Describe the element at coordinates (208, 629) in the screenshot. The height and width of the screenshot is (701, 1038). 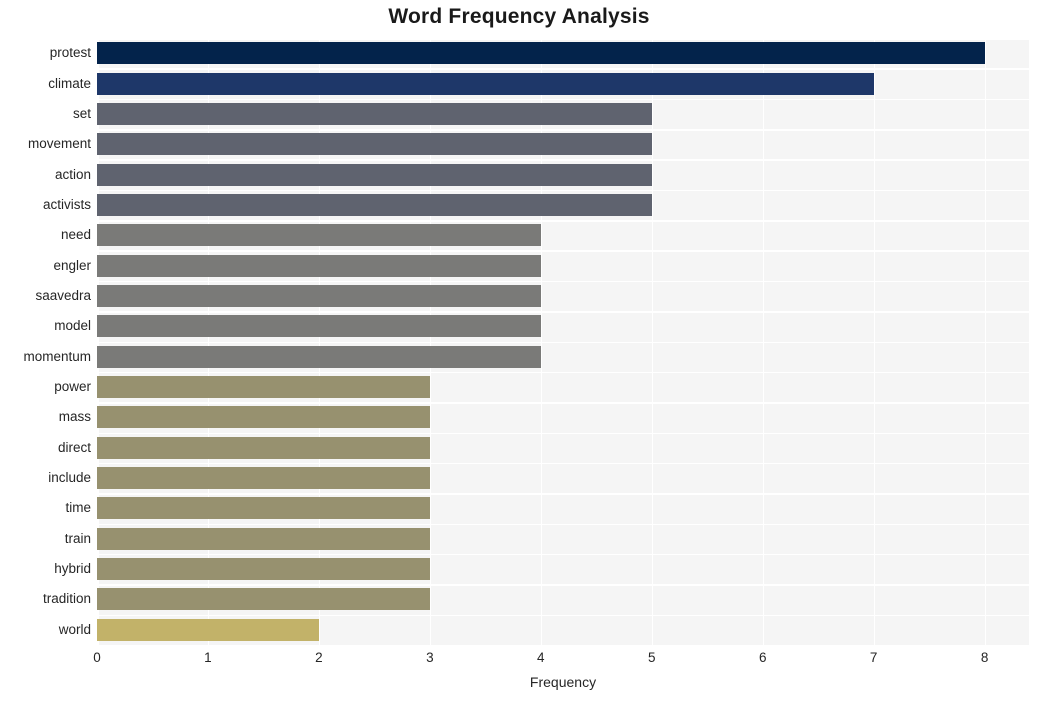
I see `bar-world` at that location.